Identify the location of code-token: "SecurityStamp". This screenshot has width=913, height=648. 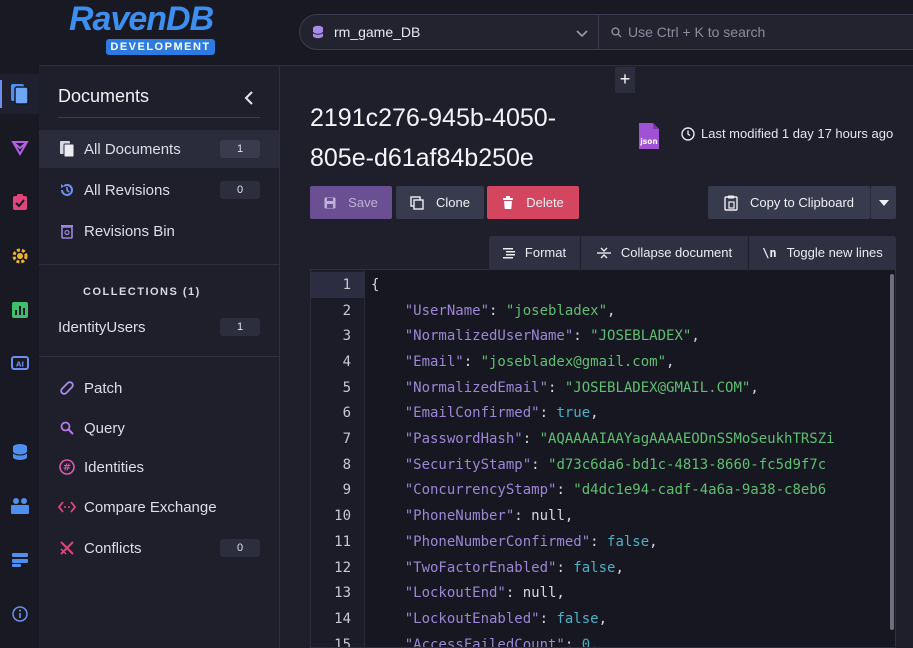
(451, 464).